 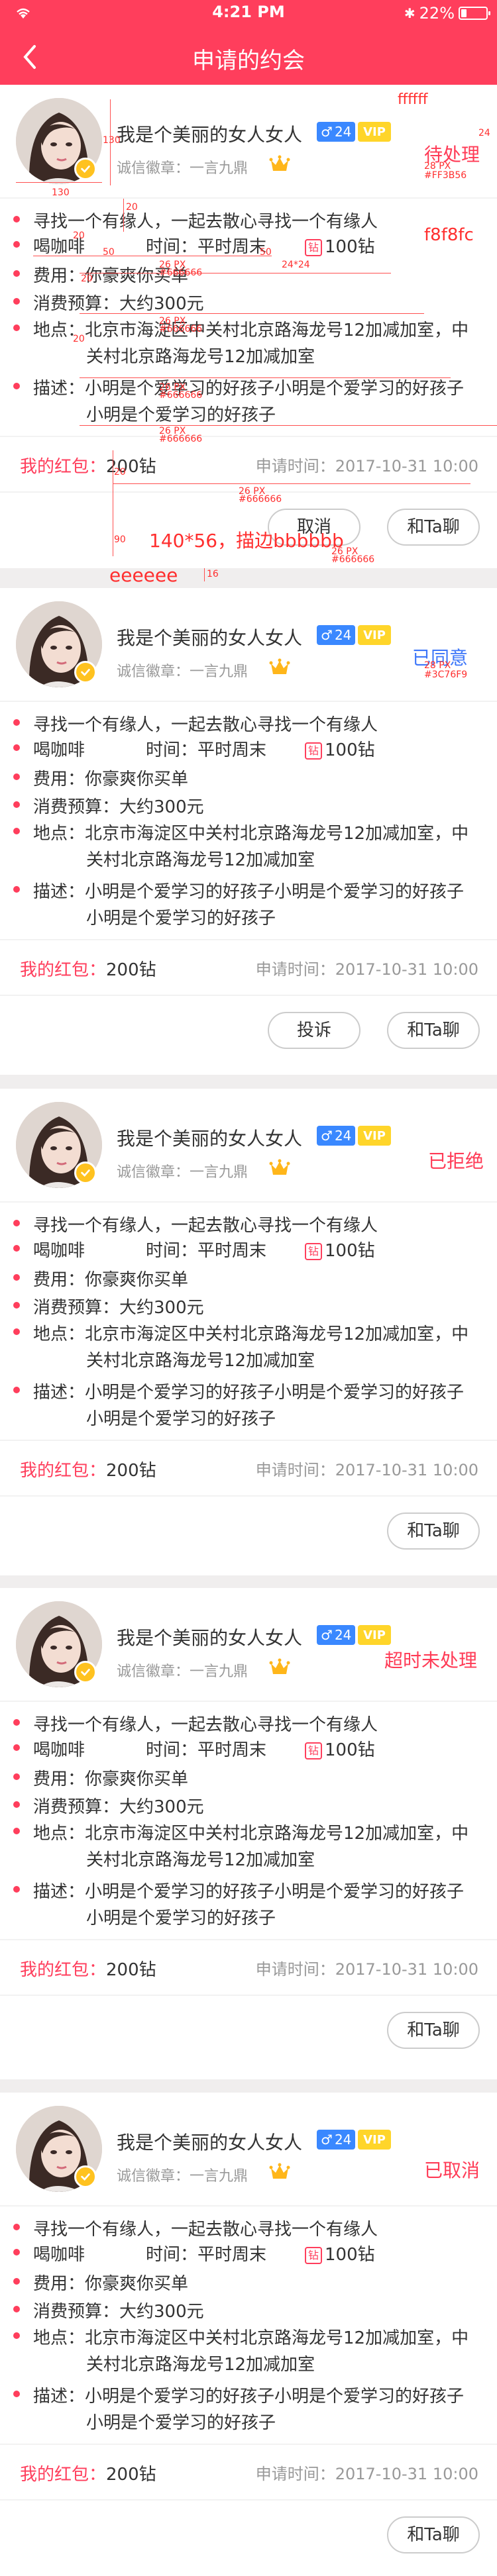 I want to click on bluetooth-icon: ✱, so click(x=409, y=13).